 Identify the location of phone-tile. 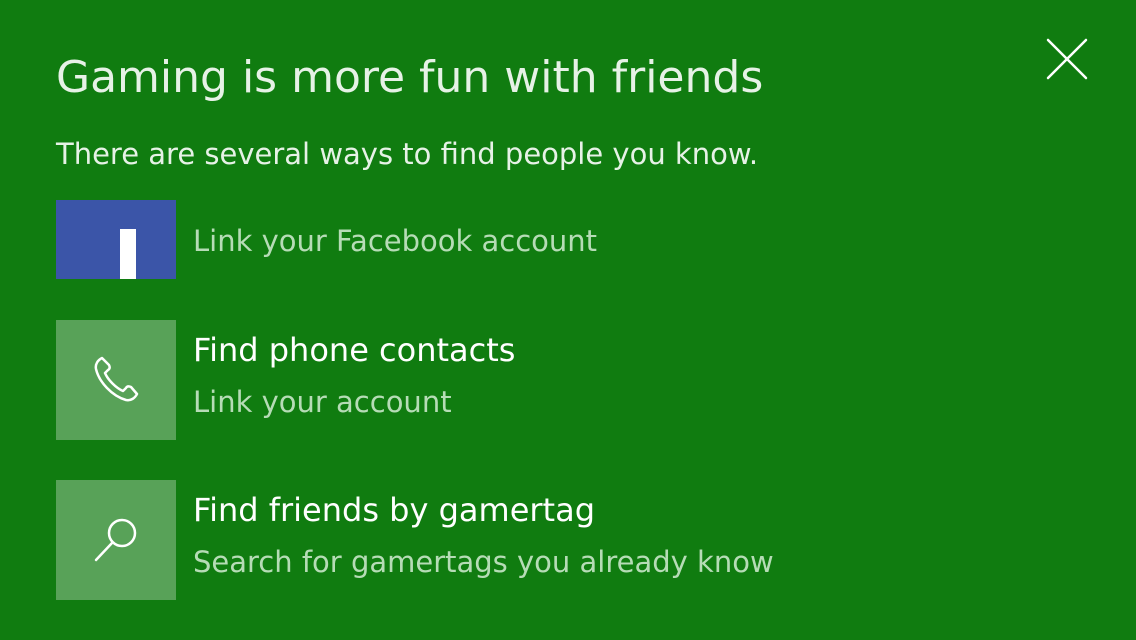
(116, 380).